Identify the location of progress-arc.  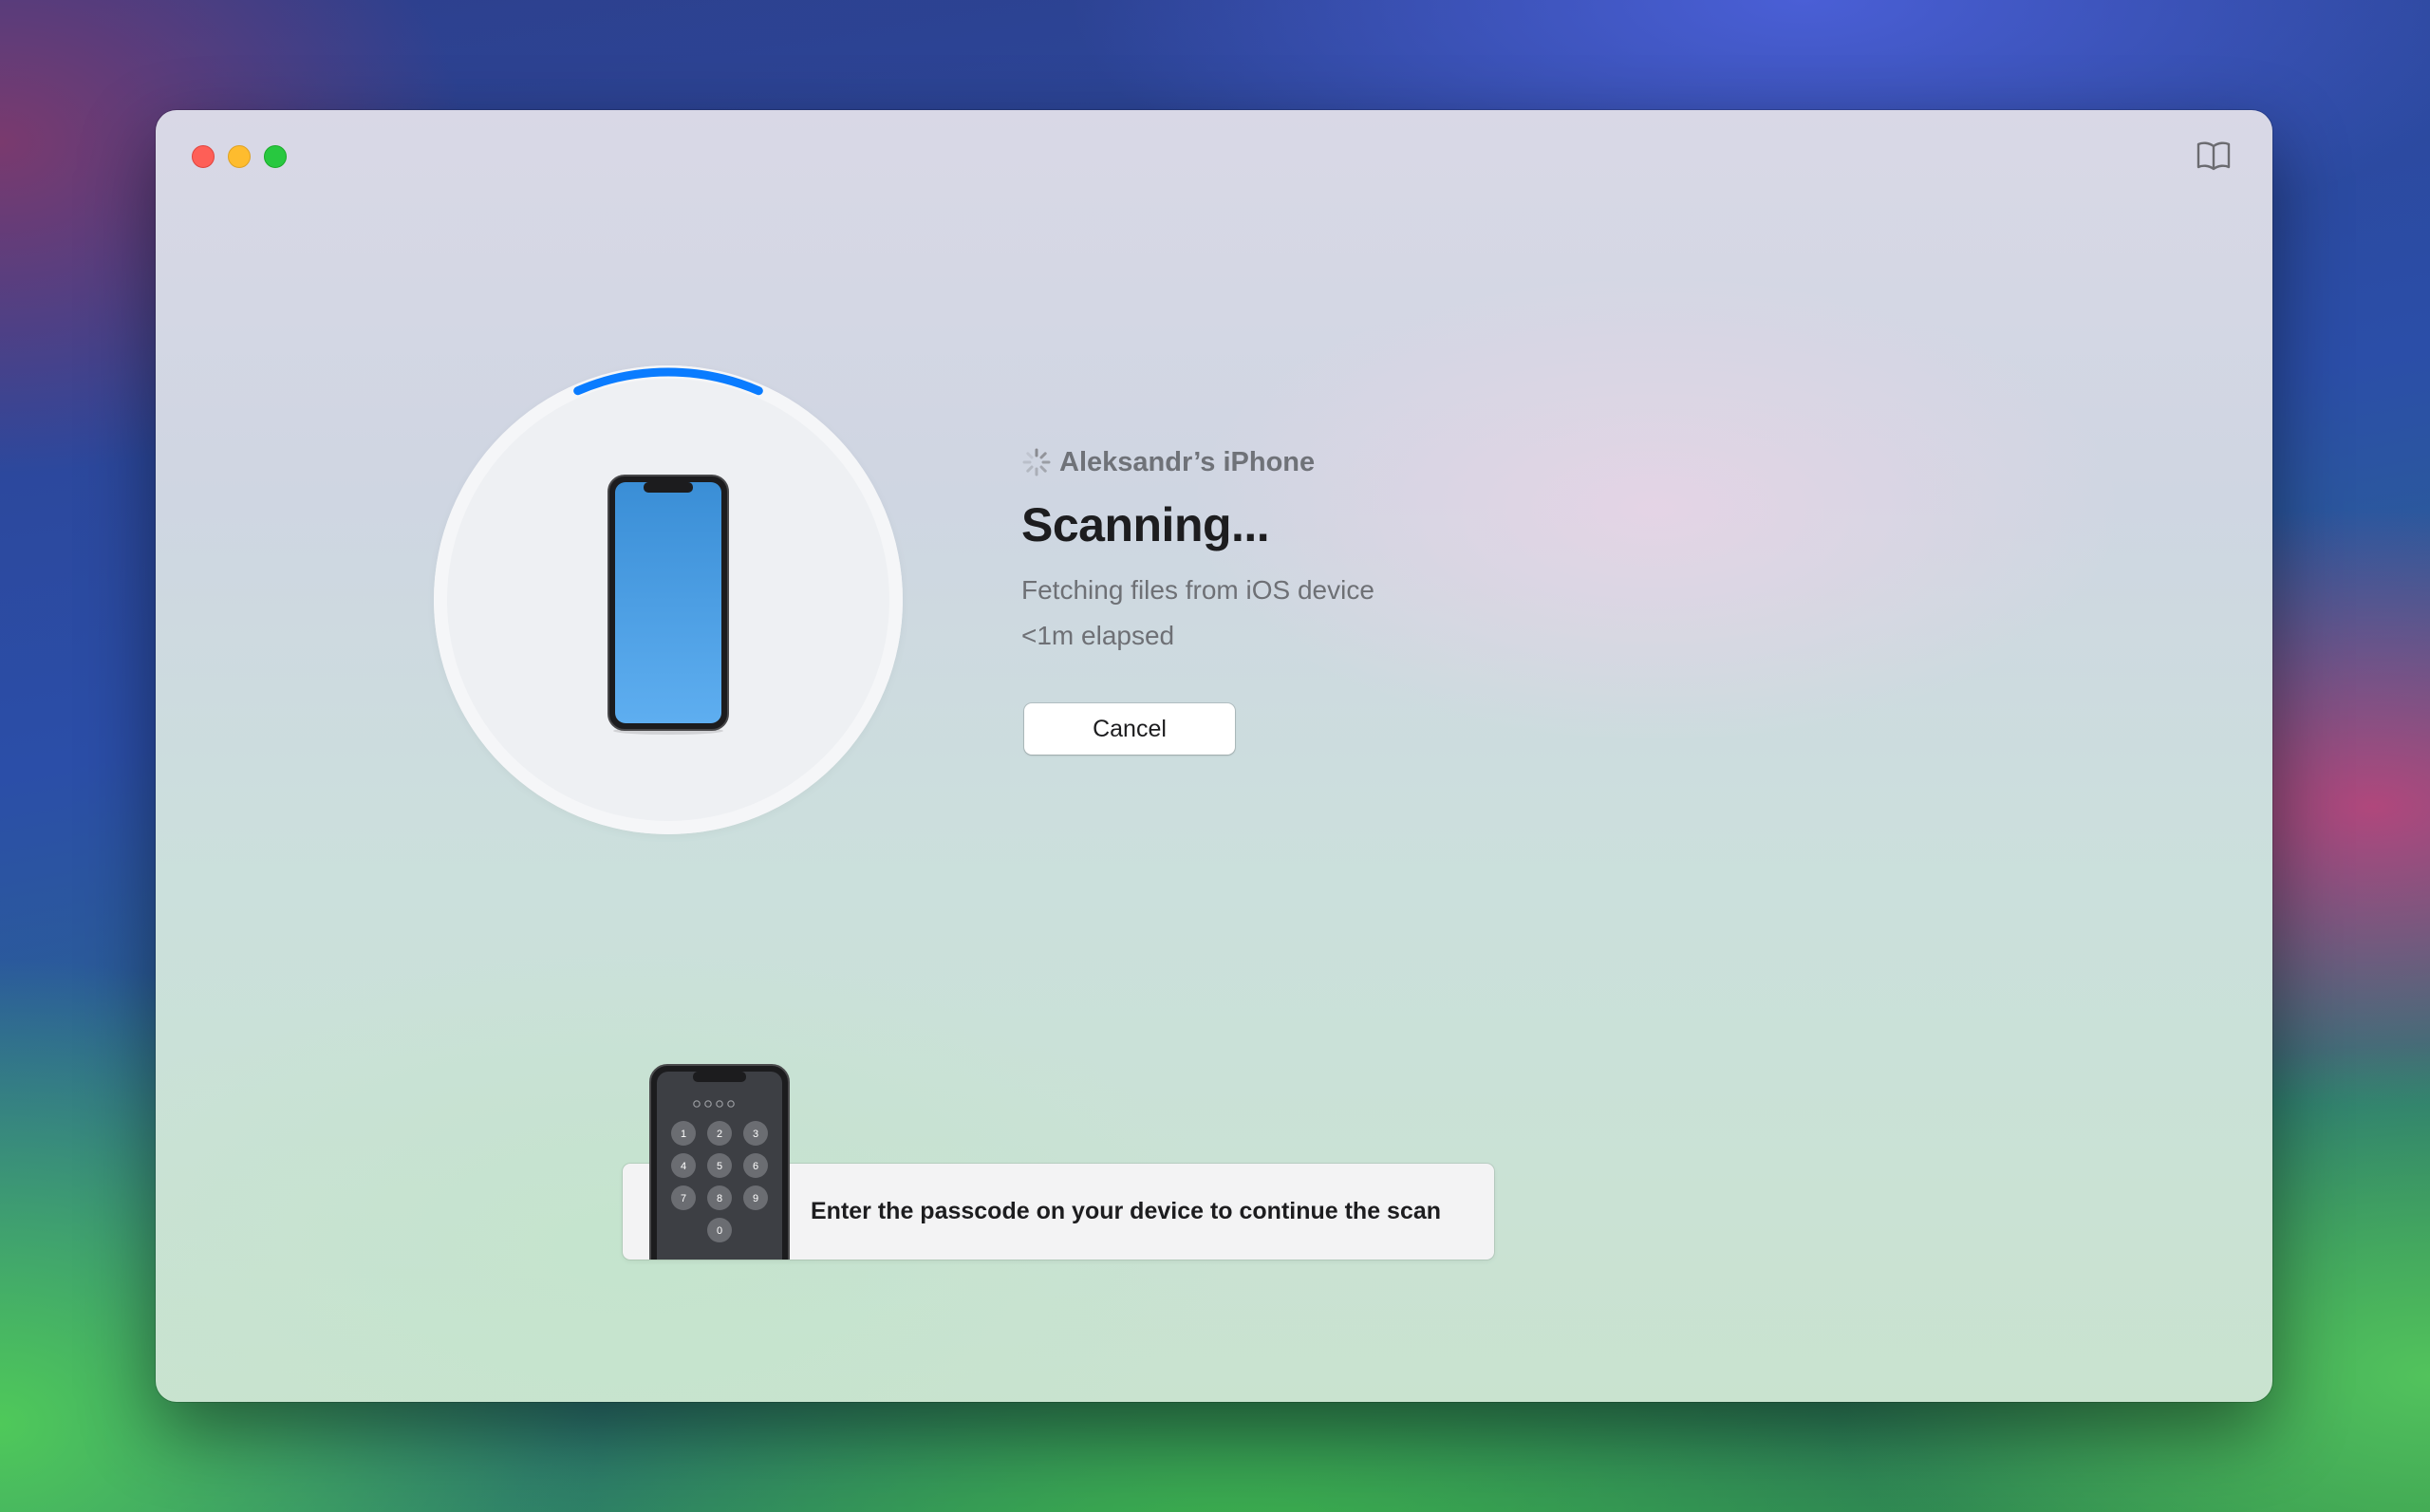
(668, 381).